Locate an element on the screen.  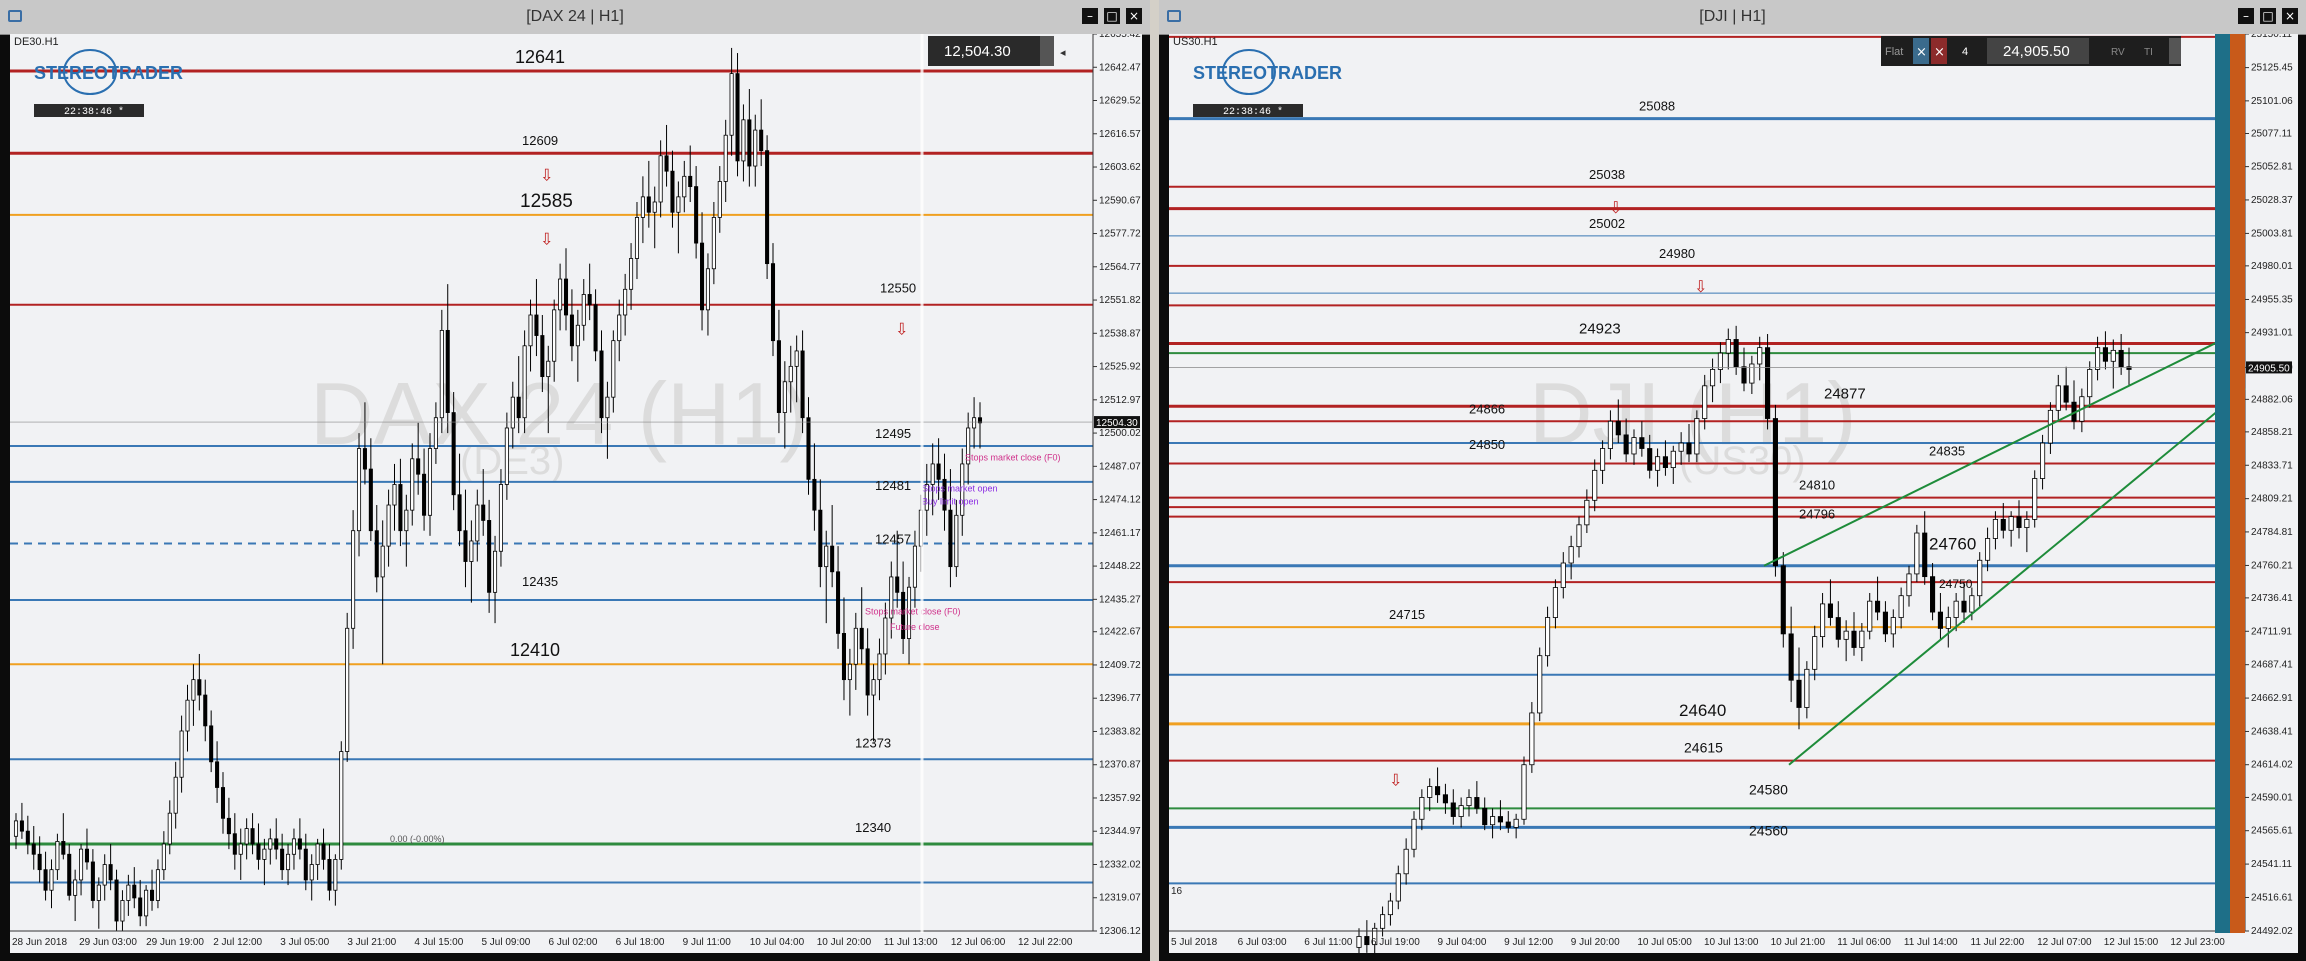
price-tick-label: 12409.72 is located at coordinates (1120, 665).